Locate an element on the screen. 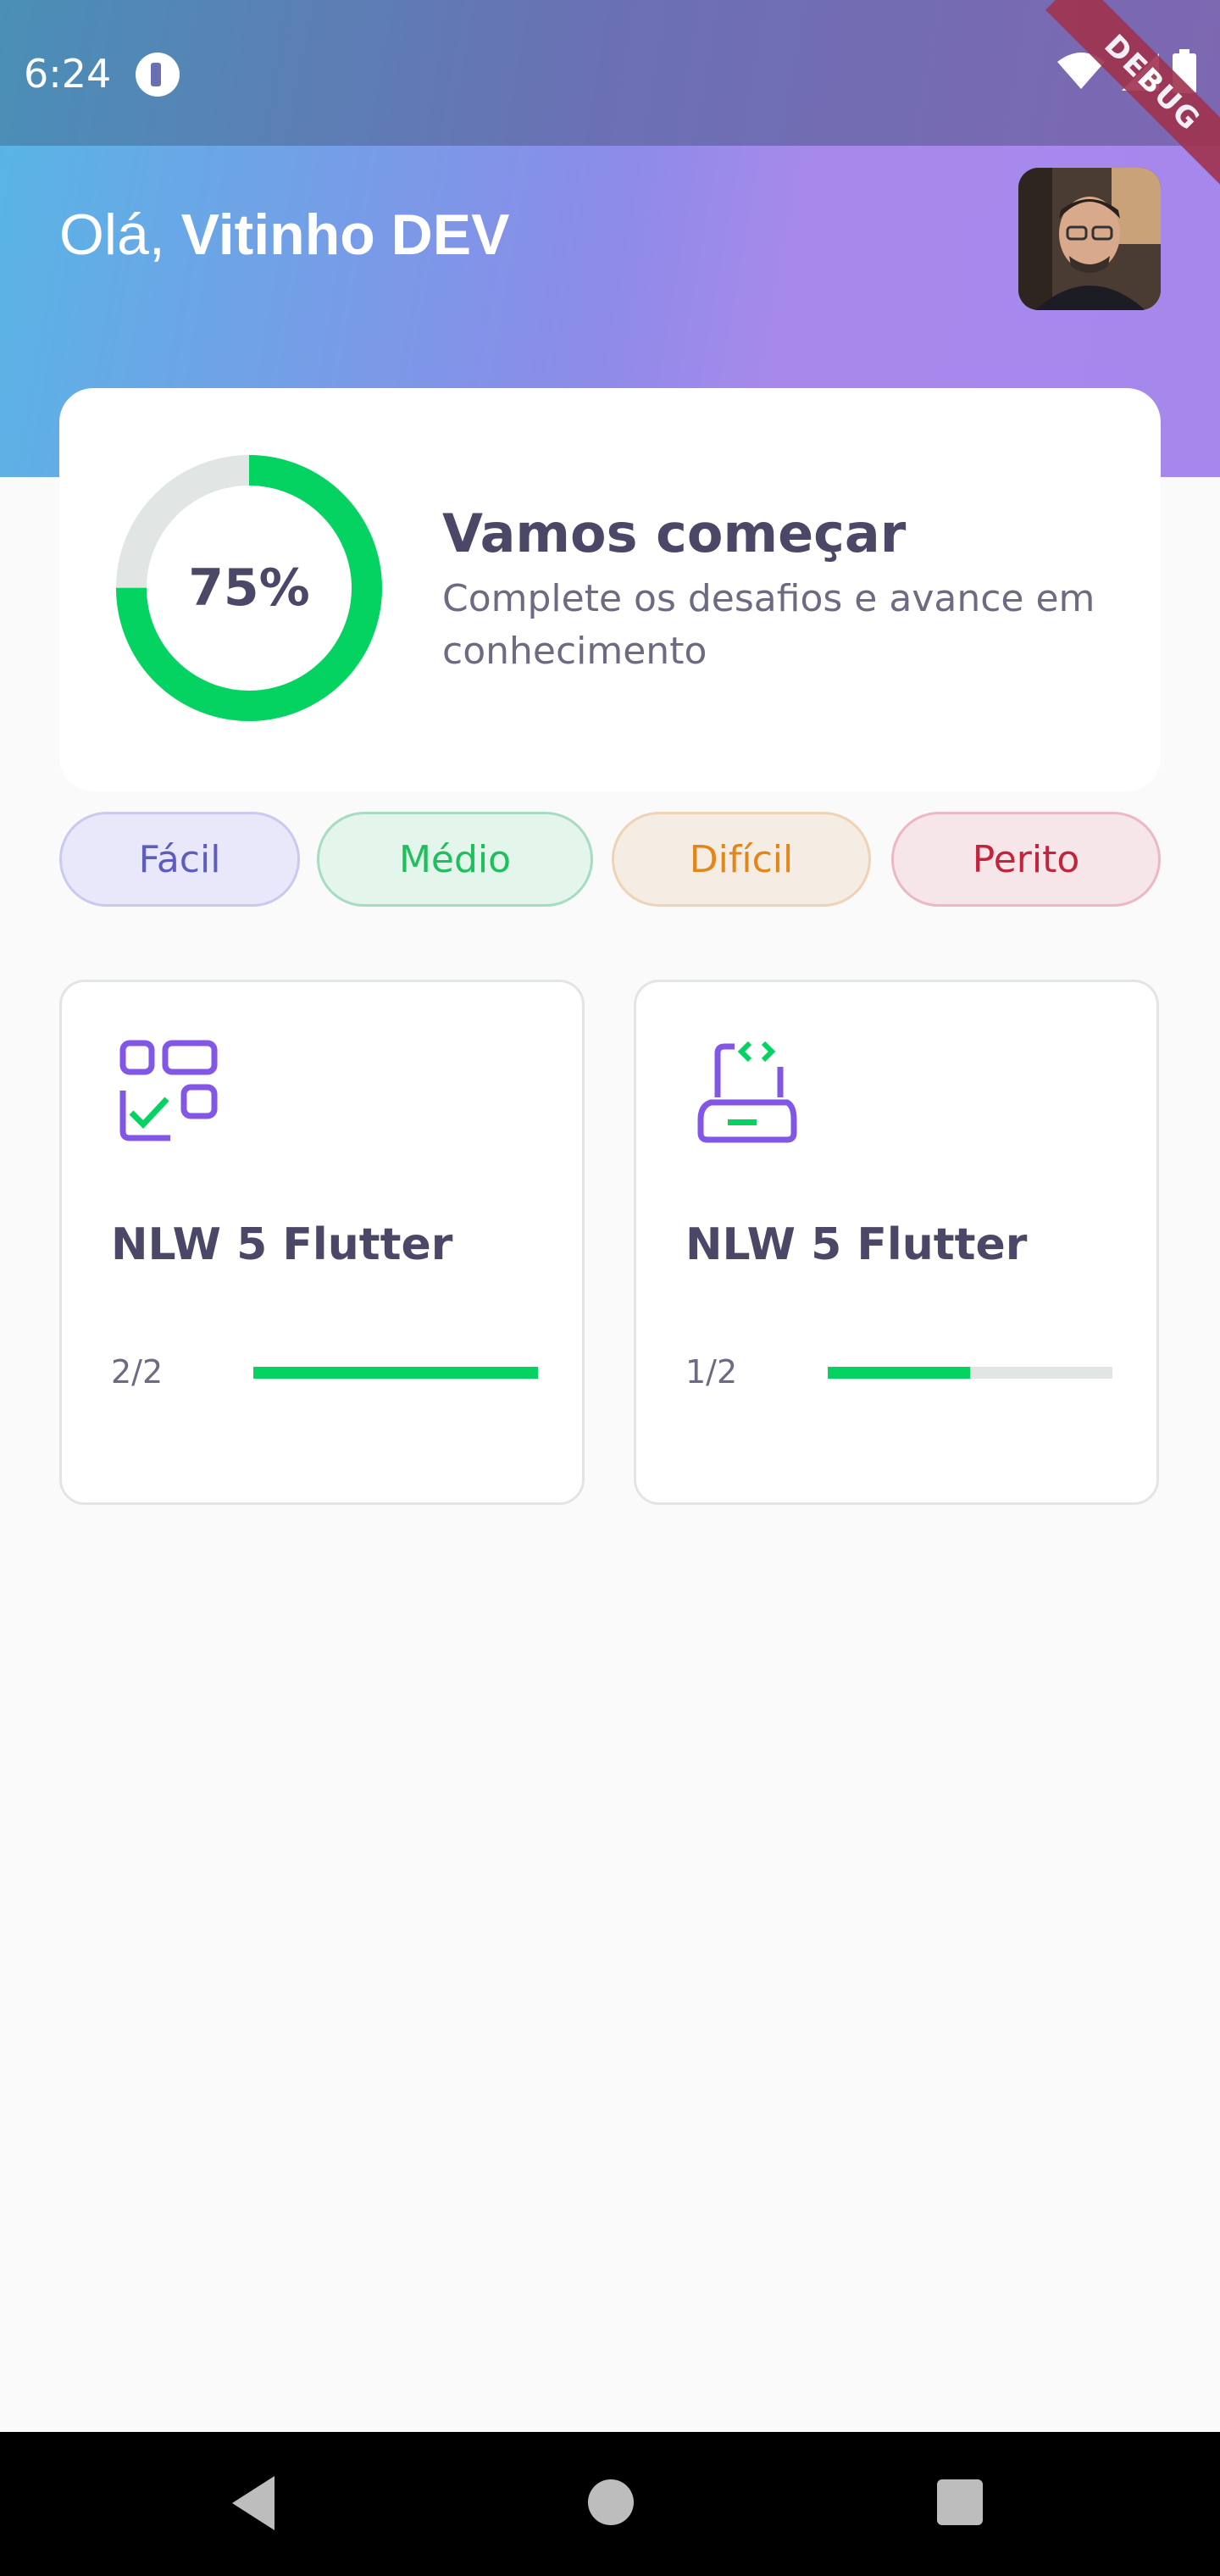 Image resolution: width=1220 pixels, height=2576 pixels. home-icon is located at coordinates (611, 2502).